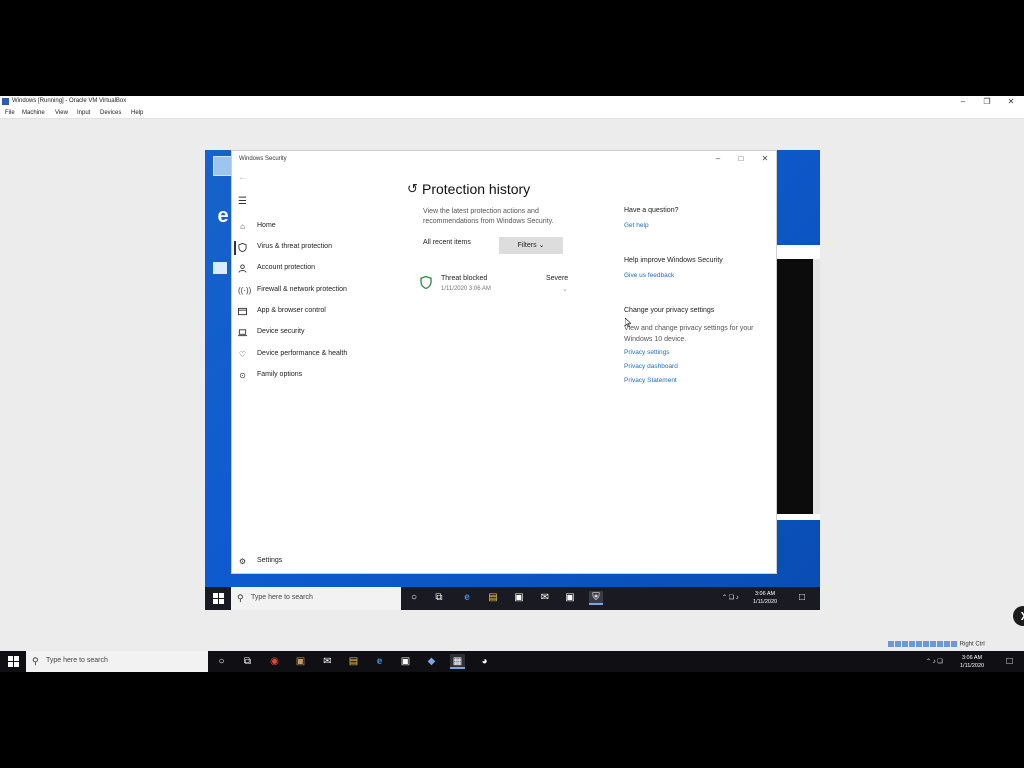 This screenshot has height=768, width=1024. Describe the element at coordinates (730, 597) in the screenshot. I see `tray-icons: ⌃ ❏ ♪` at that location.